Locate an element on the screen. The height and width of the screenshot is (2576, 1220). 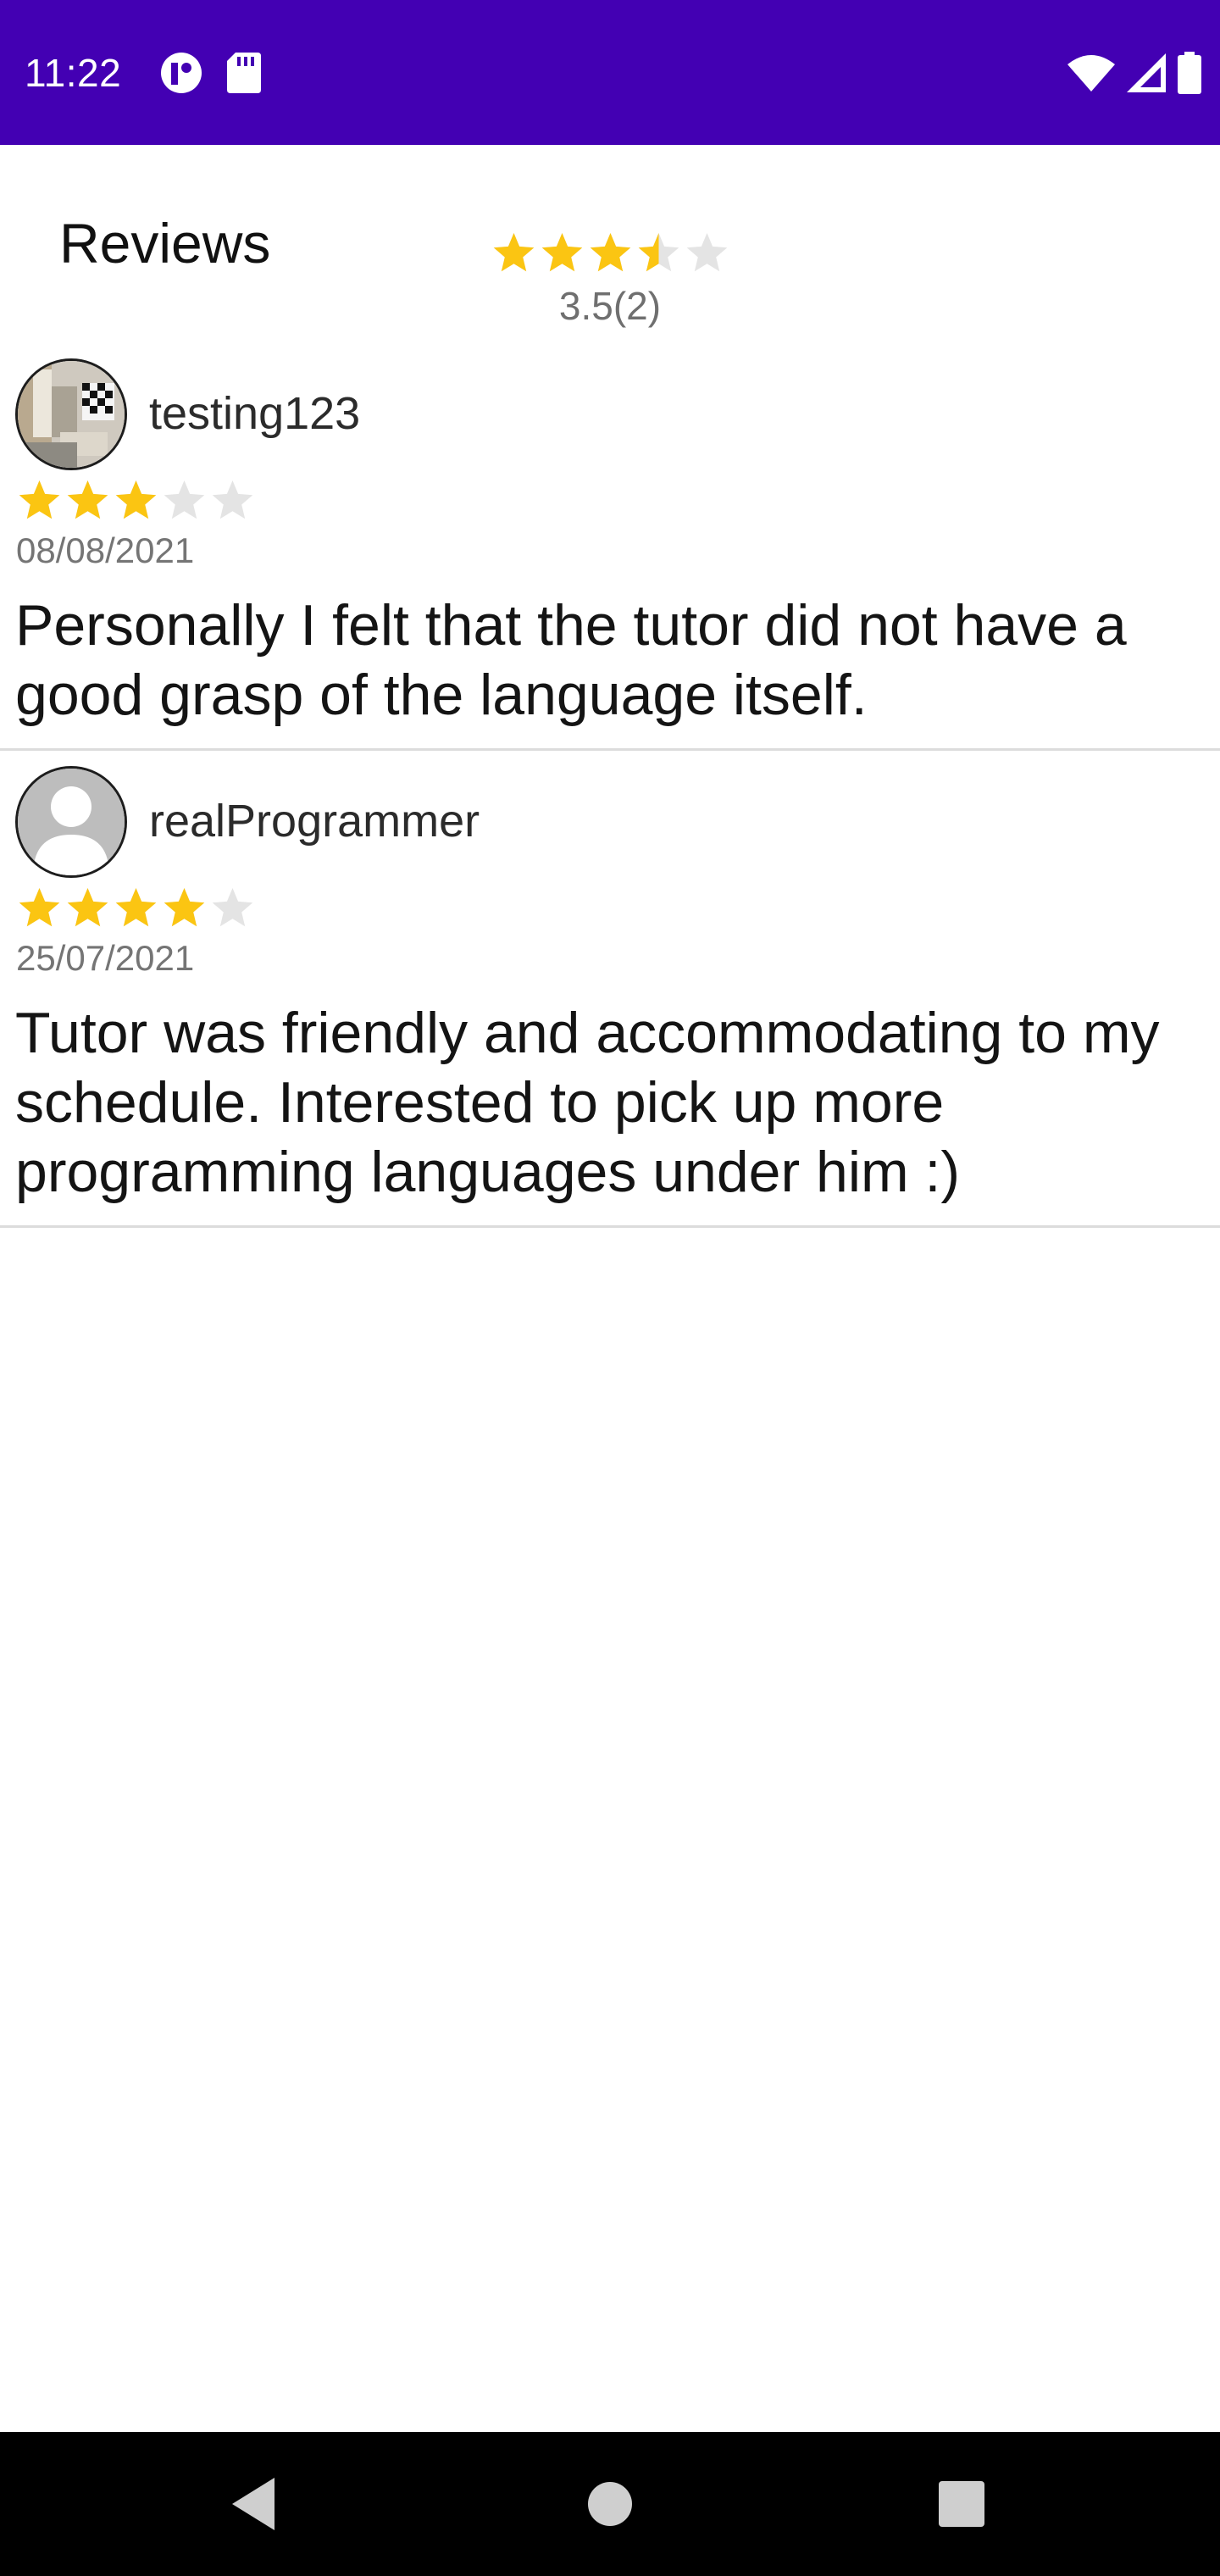
cell-signal-icon is located at coordinates (1146, 72).